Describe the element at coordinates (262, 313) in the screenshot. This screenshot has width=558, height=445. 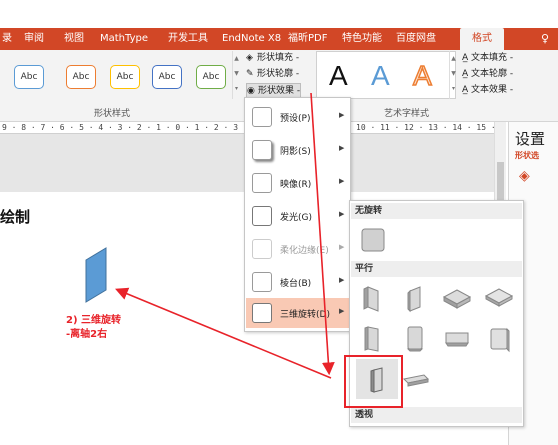
I see `3d-rotation-icon` at that location.